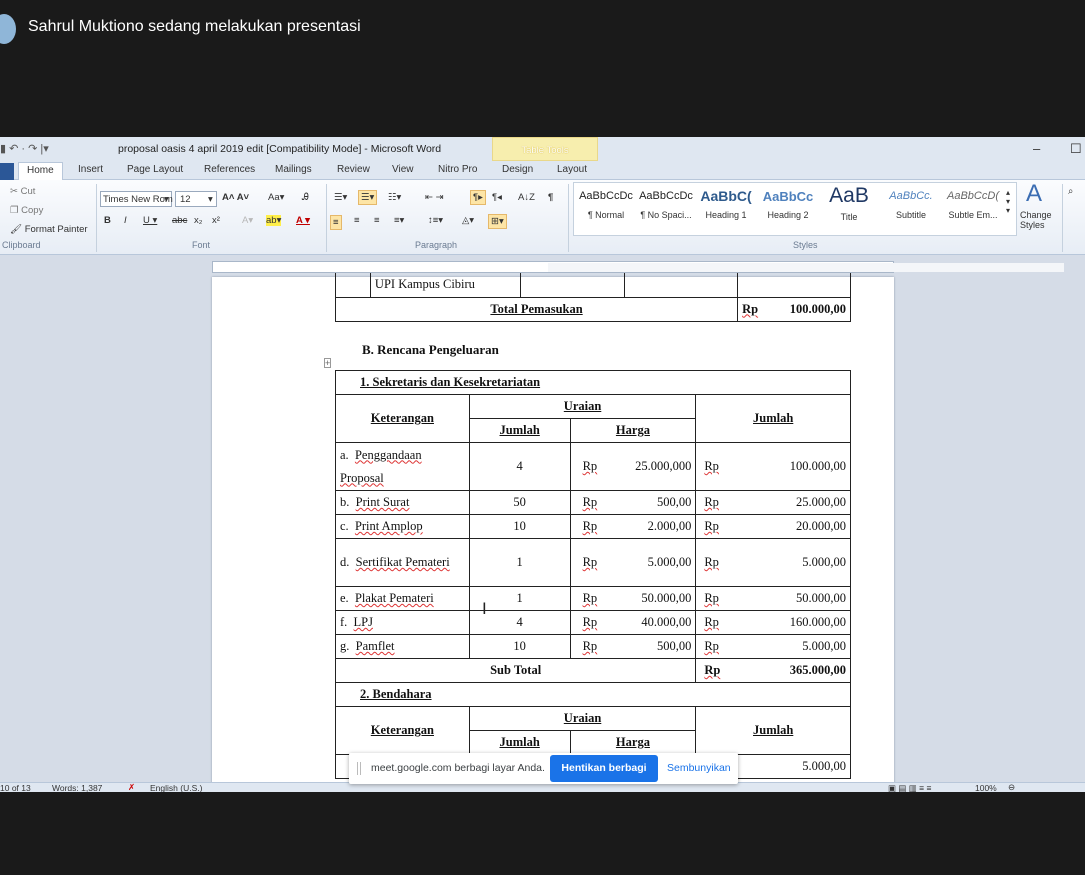 The height and width of the screenshot is (875, 1085). What do you see at coordinates (155, 169) in the screenshot?
I see `tab-page-layout: Page Layout` at bounding box center [155, 169].